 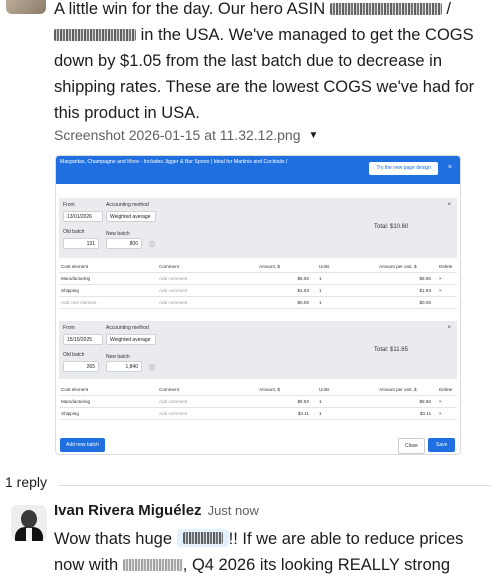 What do you see at coordinates (269, 389) in the screenshot?
I see `col-amount: Amount, $` at bounding box center [269, 389].